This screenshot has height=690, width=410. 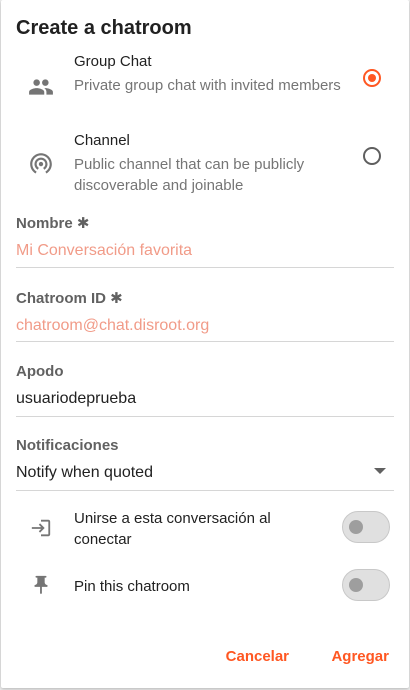 I want to click on notifications-field: Notificaciones Notify when quoted, so click(x=205, y=464).